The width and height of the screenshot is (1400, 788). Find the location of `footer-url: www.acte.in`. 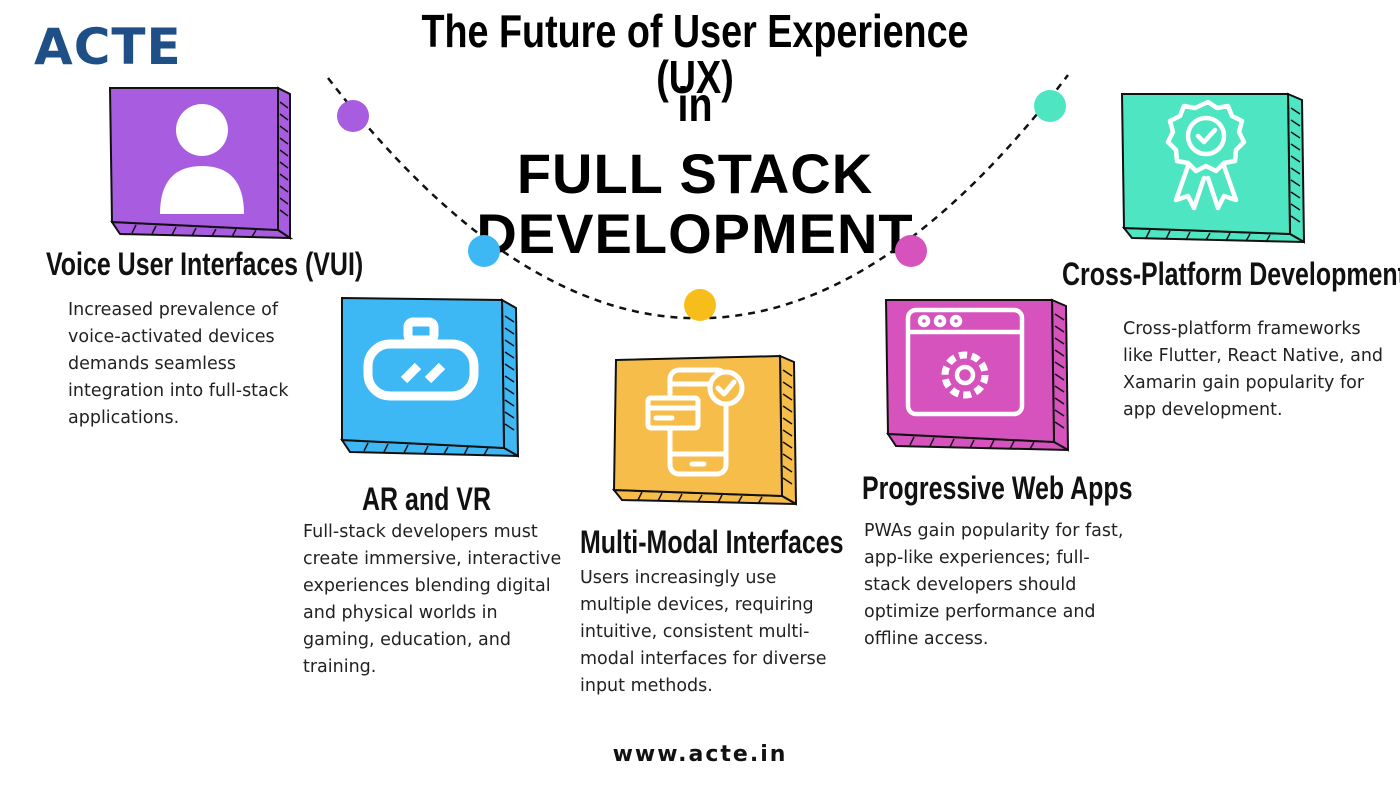

footer-url: www.acte.in is located at coordinates (700, 754).